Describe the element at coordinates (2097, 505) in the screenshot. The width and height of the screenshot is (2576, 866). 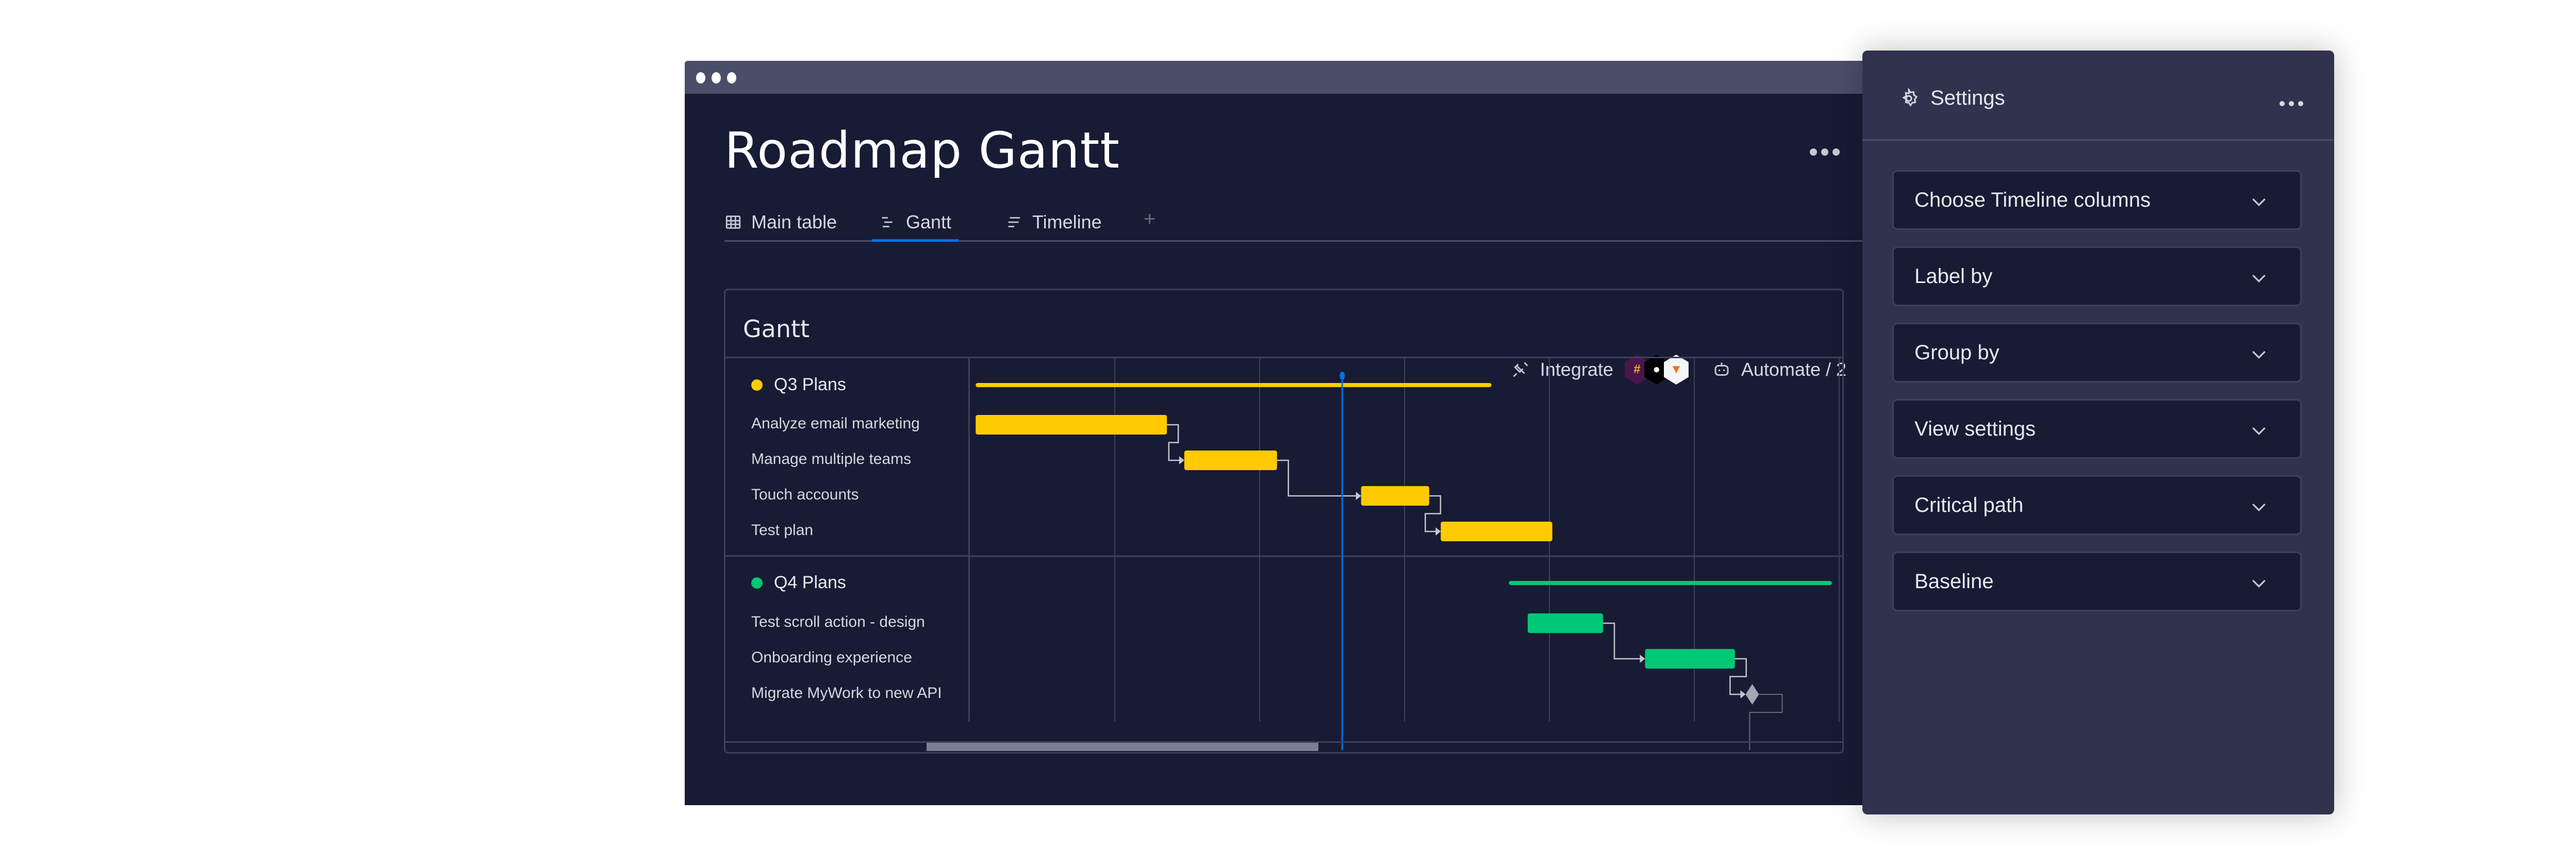
I see `settings-section-critical-path: Critical path` at that location.